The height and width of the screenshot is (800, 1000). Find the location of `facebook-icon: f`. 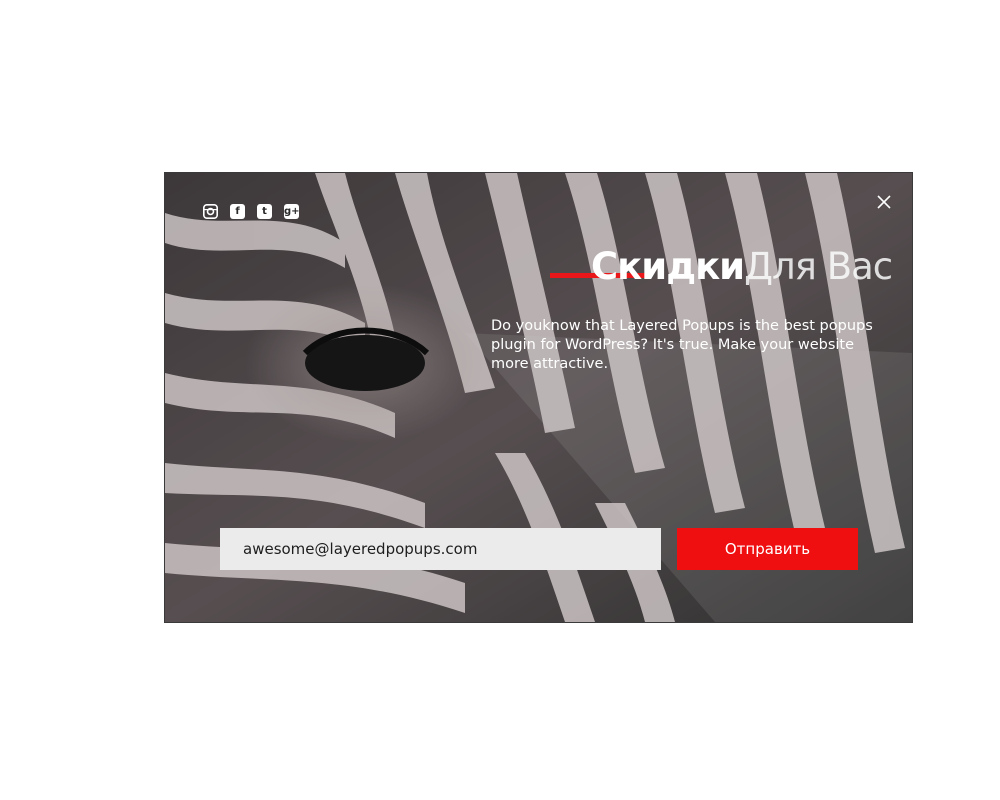

facebook-icon: f is located at coordinates (237, 211).